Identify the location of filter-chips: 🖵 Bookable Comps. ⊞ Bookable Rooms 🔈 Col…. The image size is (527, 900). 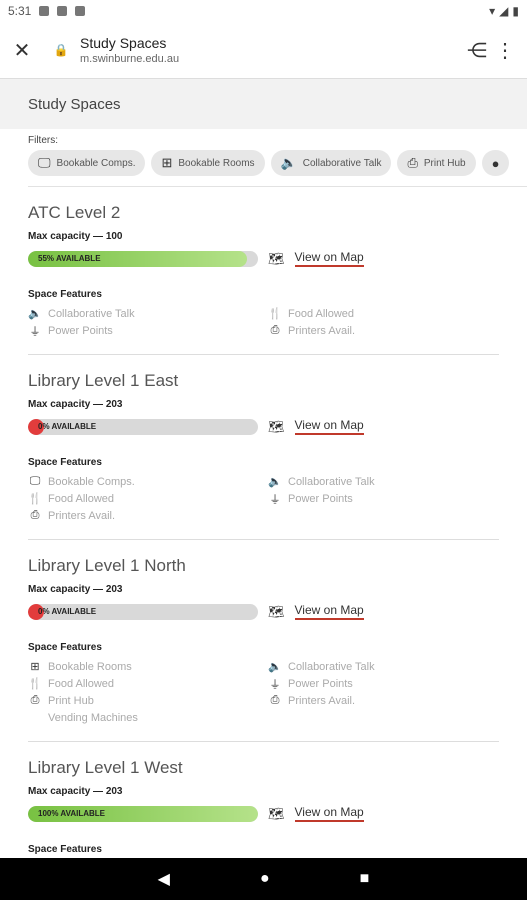
(277, 163).